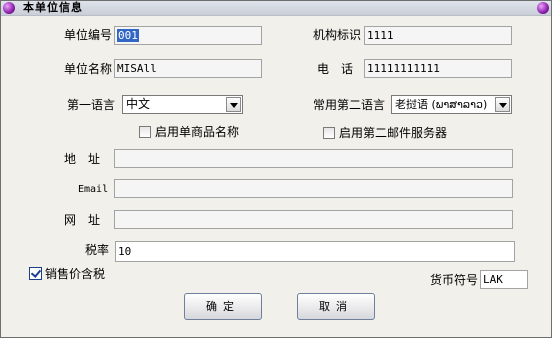 This screenshot has width=554, height=340. What do you see at coordinates (182, 104) in the screenshot?
I see `first-language-select: 中文` at bounding box center [182, 104].